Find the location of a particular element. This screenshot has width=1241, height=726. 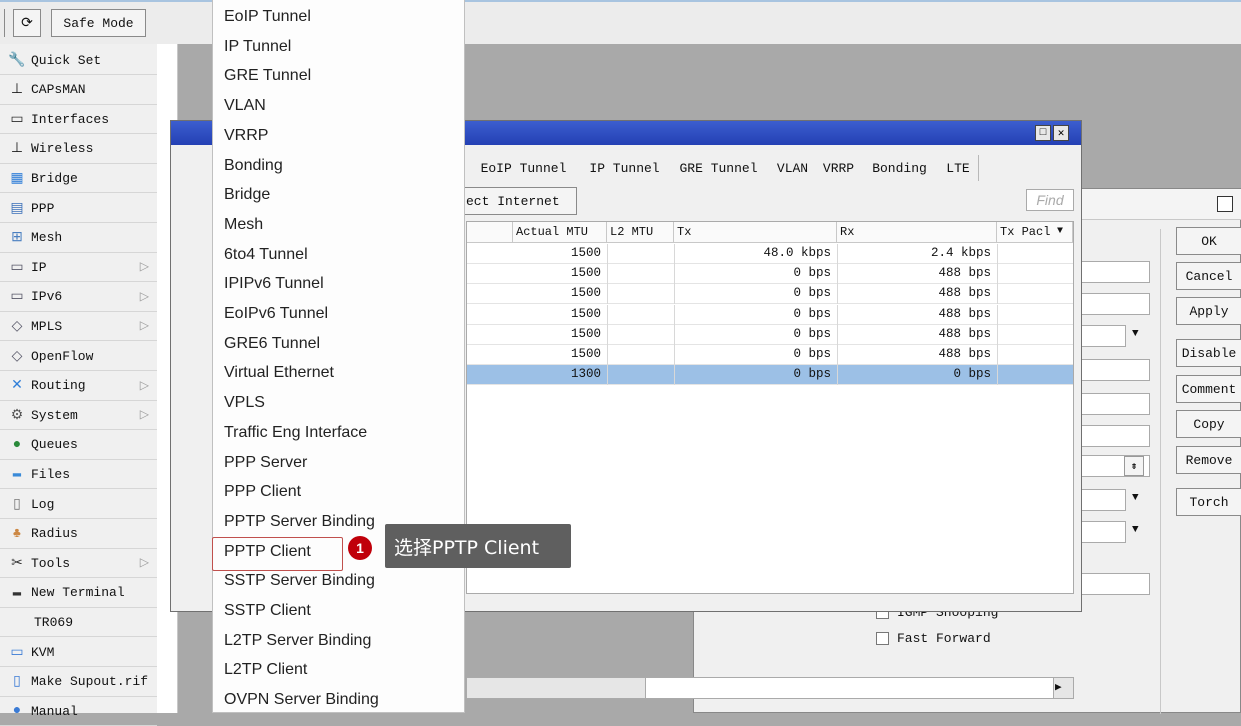

menu-item-virtual-ethernet: Virtual Ethernet is located at coordinates (279, 373).